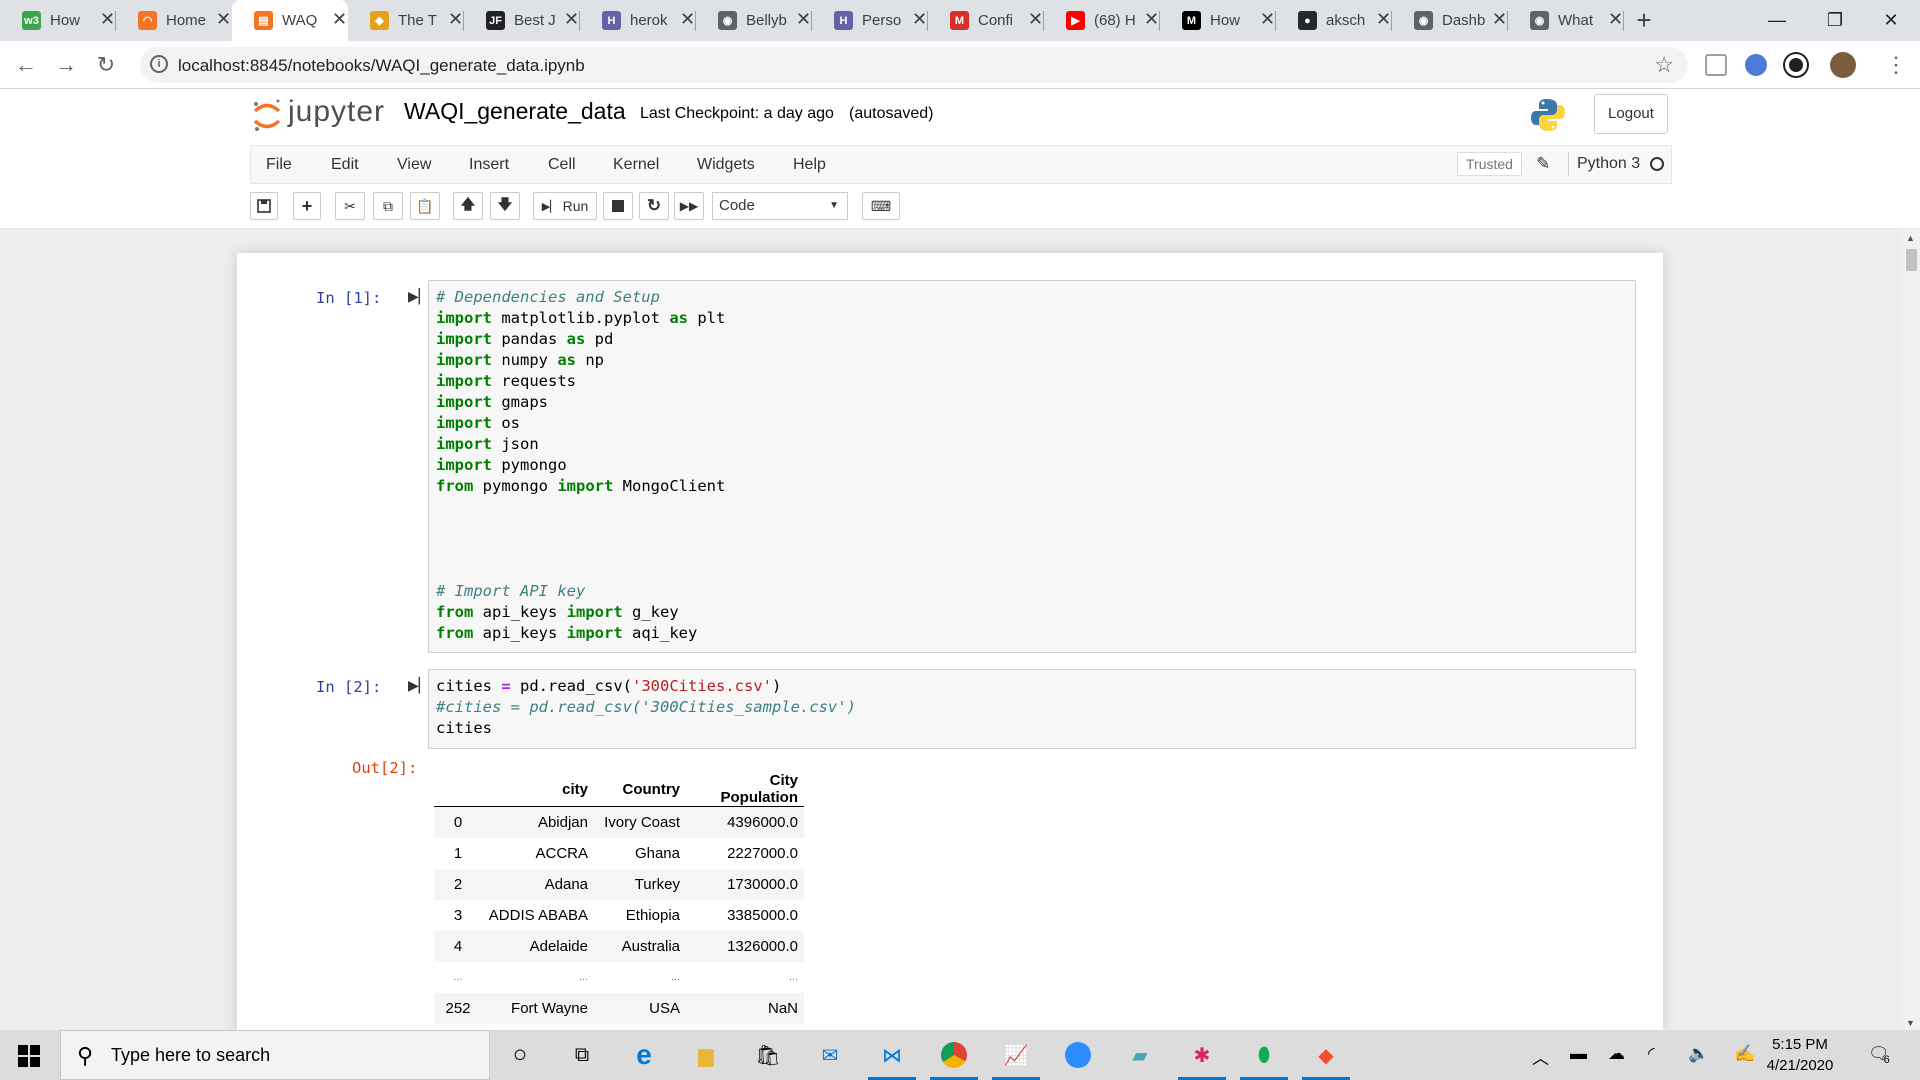 The height and width of the screenshot is (1080, 1920). What do you see at coordinates (1910, 1023) in the screenshot?
I see `scroll-down-icon: ▼` at bounding box center [1910, 1023].